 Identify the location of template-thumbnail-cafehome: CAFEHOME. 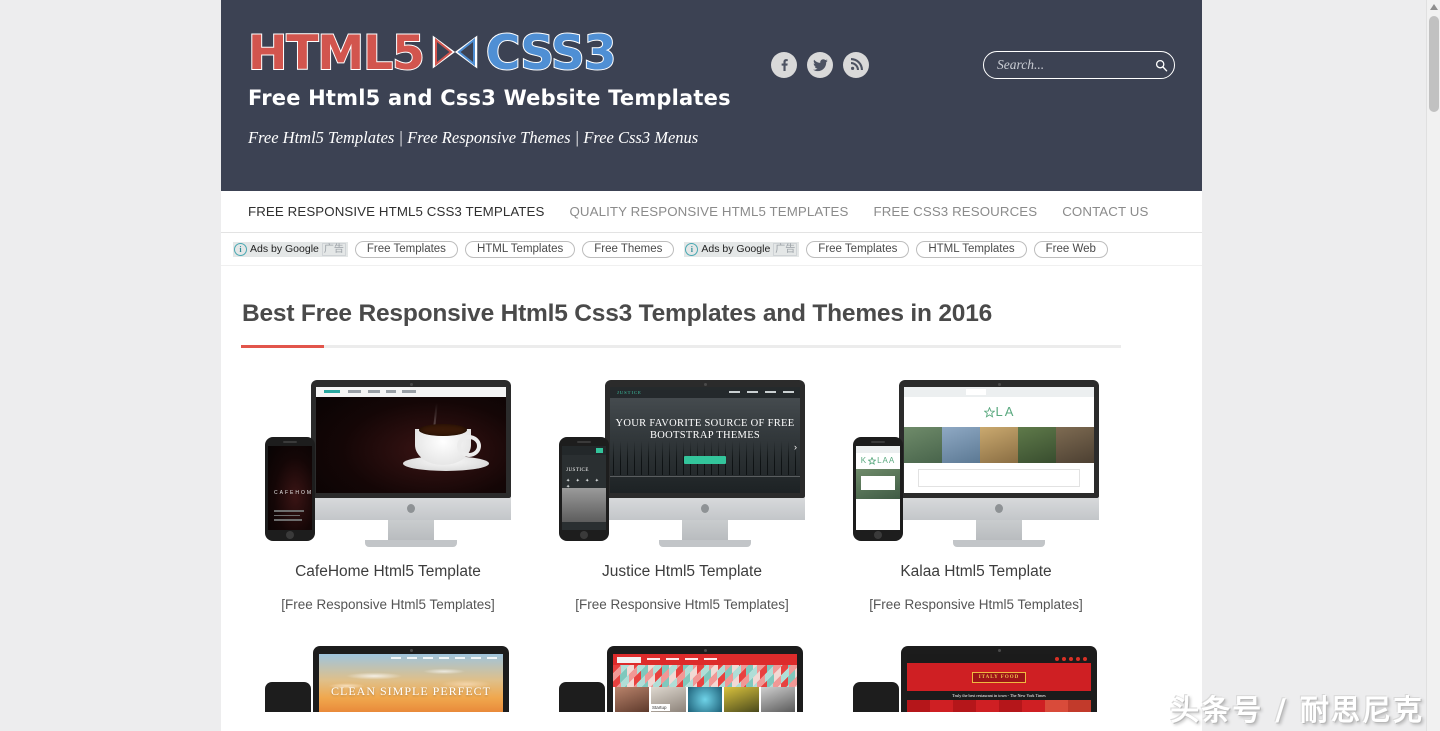
(388, 461).